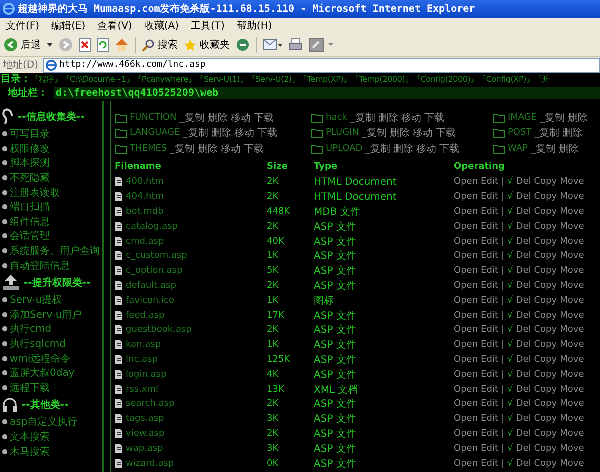 This screenshot has height=472, width=600. What do you see at coordinates (208, 26) in the screenshot?
I see `menu-item: 工具(T)` at bounding box center [208, 26].